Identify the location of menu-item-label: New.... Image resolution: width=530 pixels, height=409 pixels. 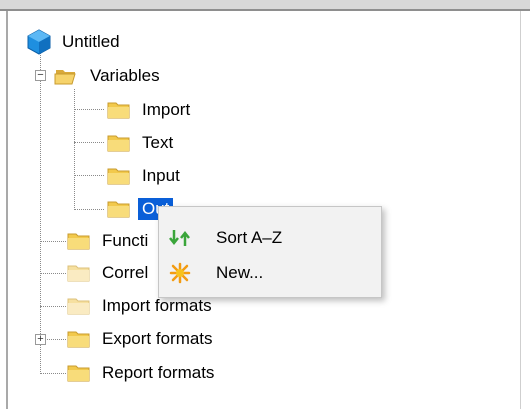
(240, 272).